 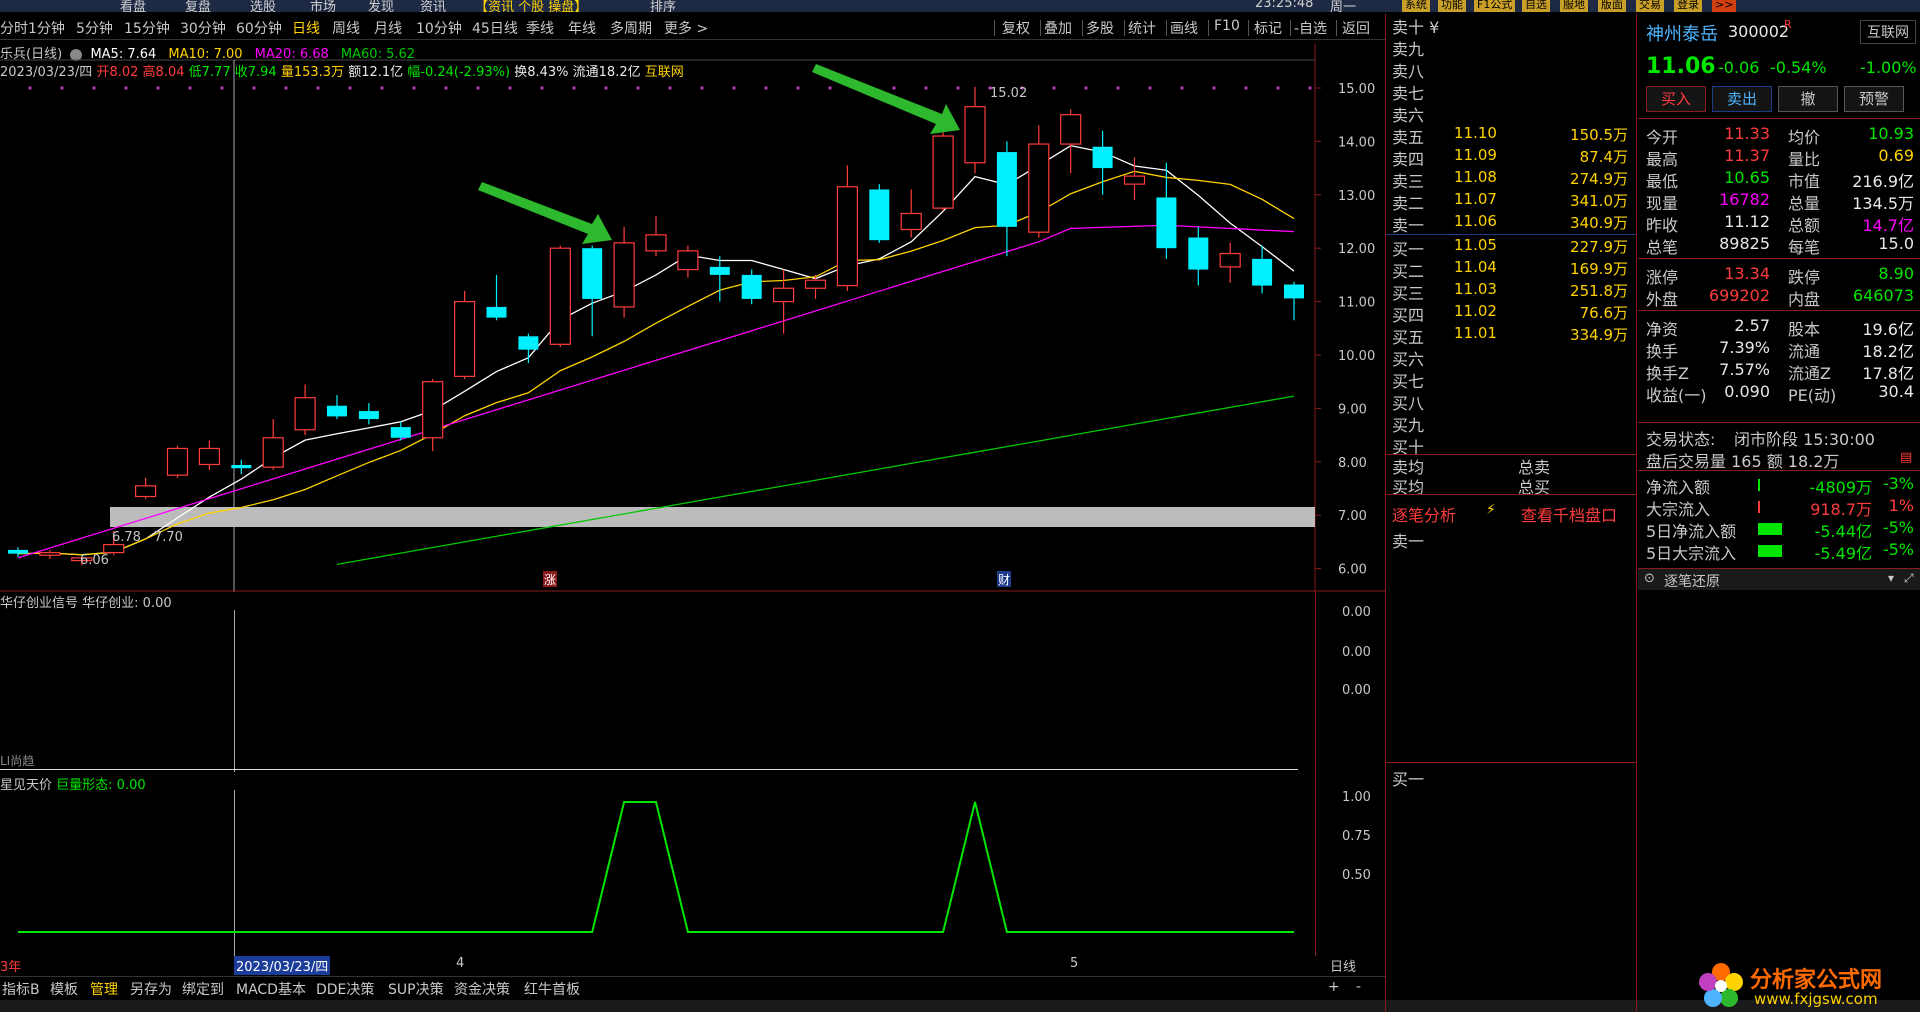 I want to click on menu-xuangu: 选股, so click(x=263, y=6).